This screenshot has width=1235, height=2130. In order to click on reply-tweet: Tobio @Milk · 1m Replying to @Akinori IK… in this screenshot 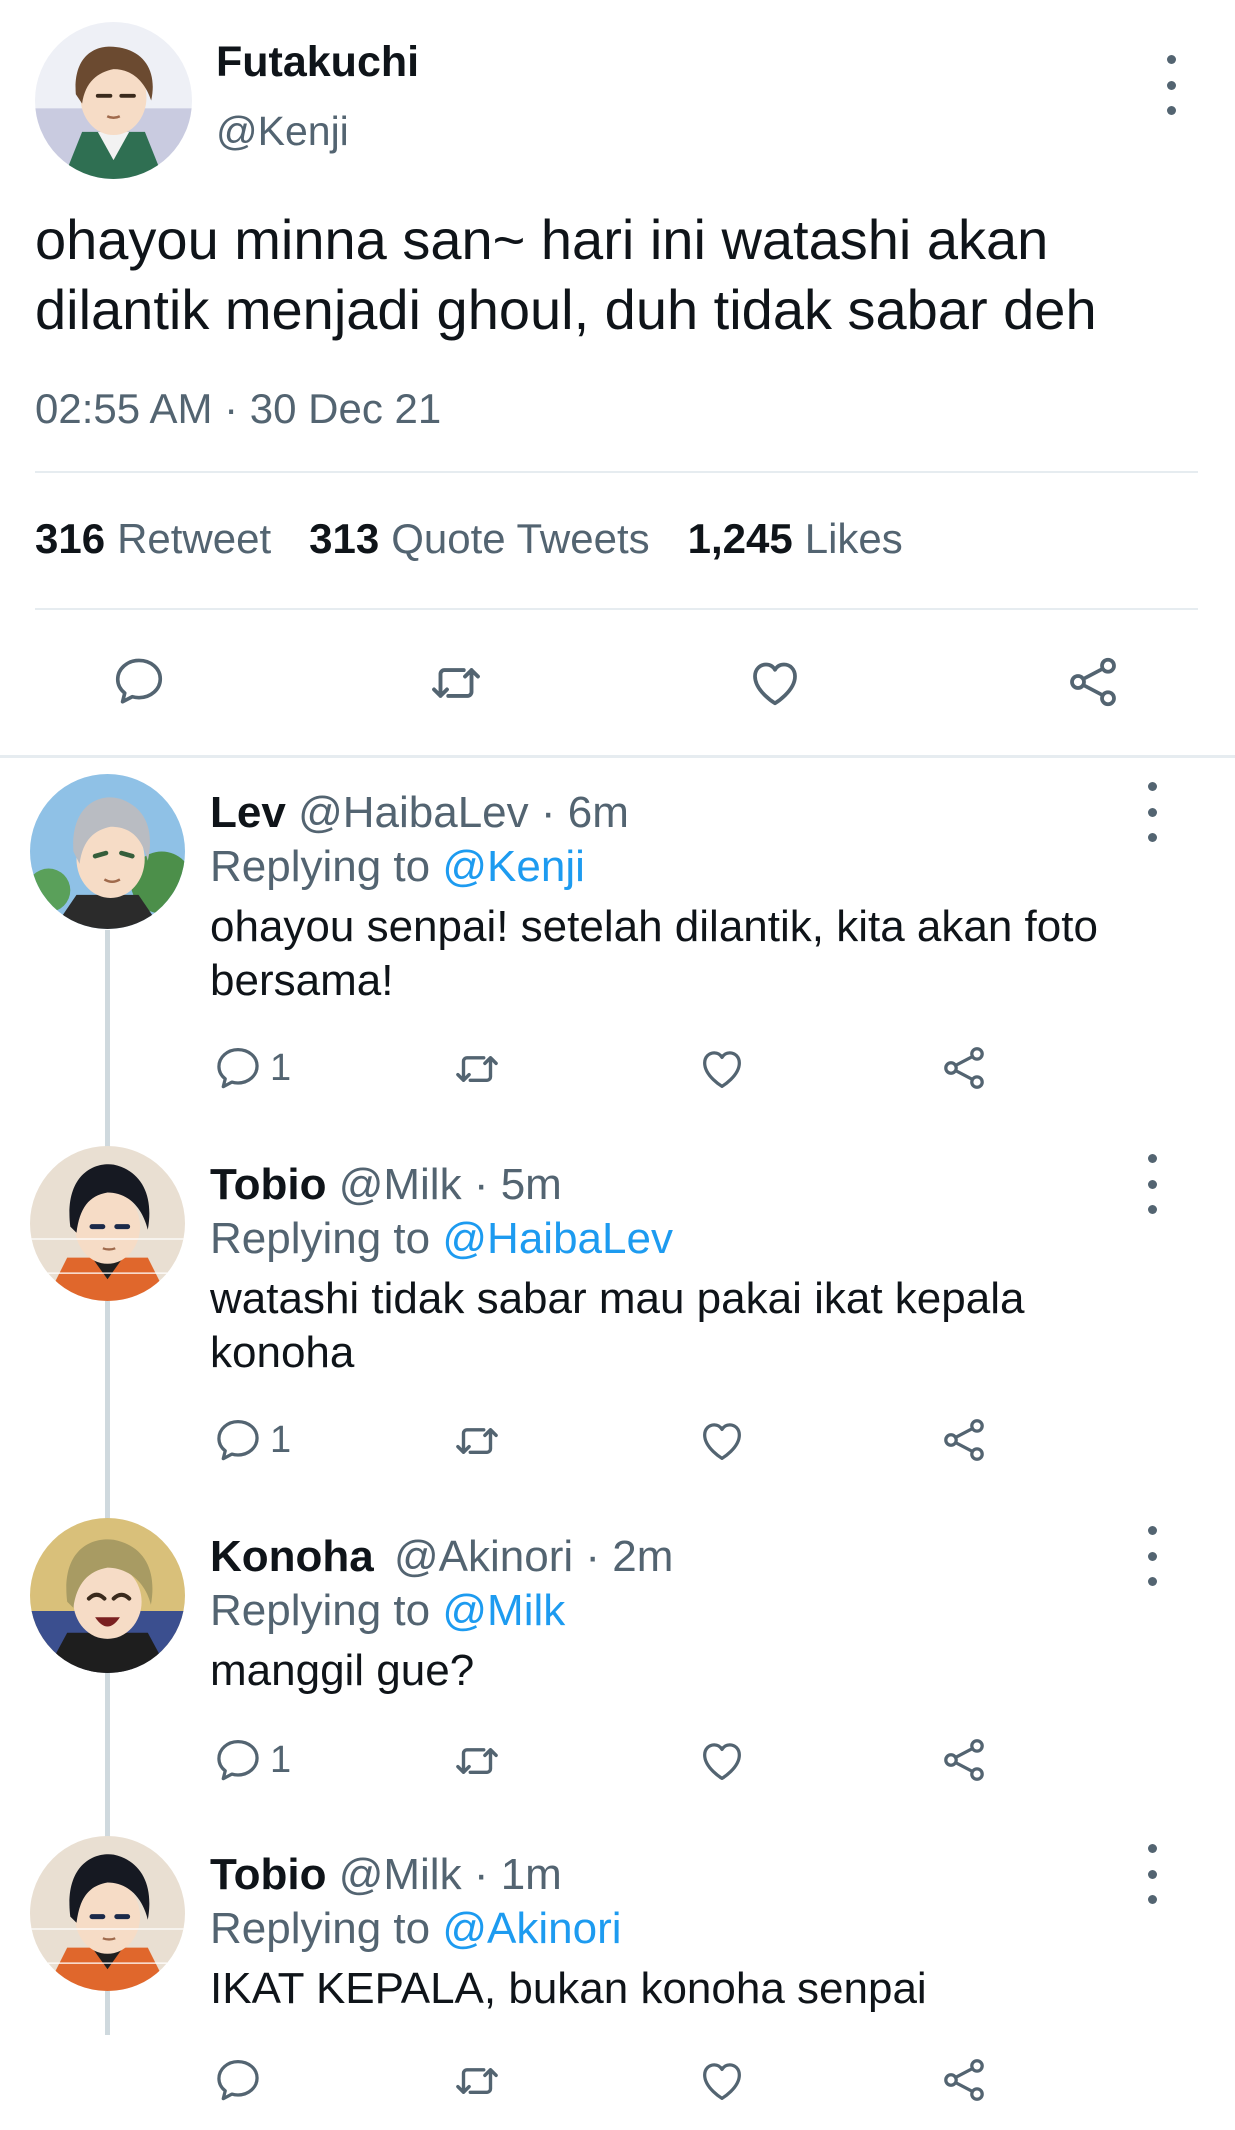, I will do `click(617, 1981)`.